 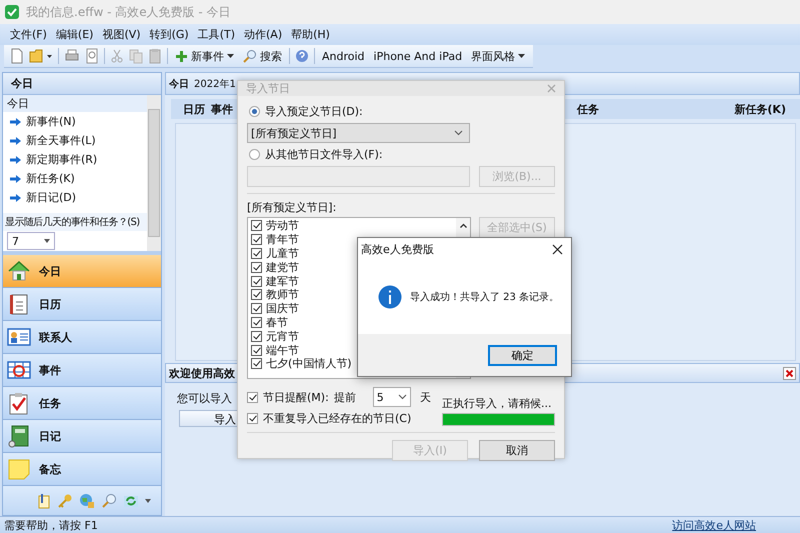 I want to click on sidebar-link: 新日记(D), so click(x=51, y=197).